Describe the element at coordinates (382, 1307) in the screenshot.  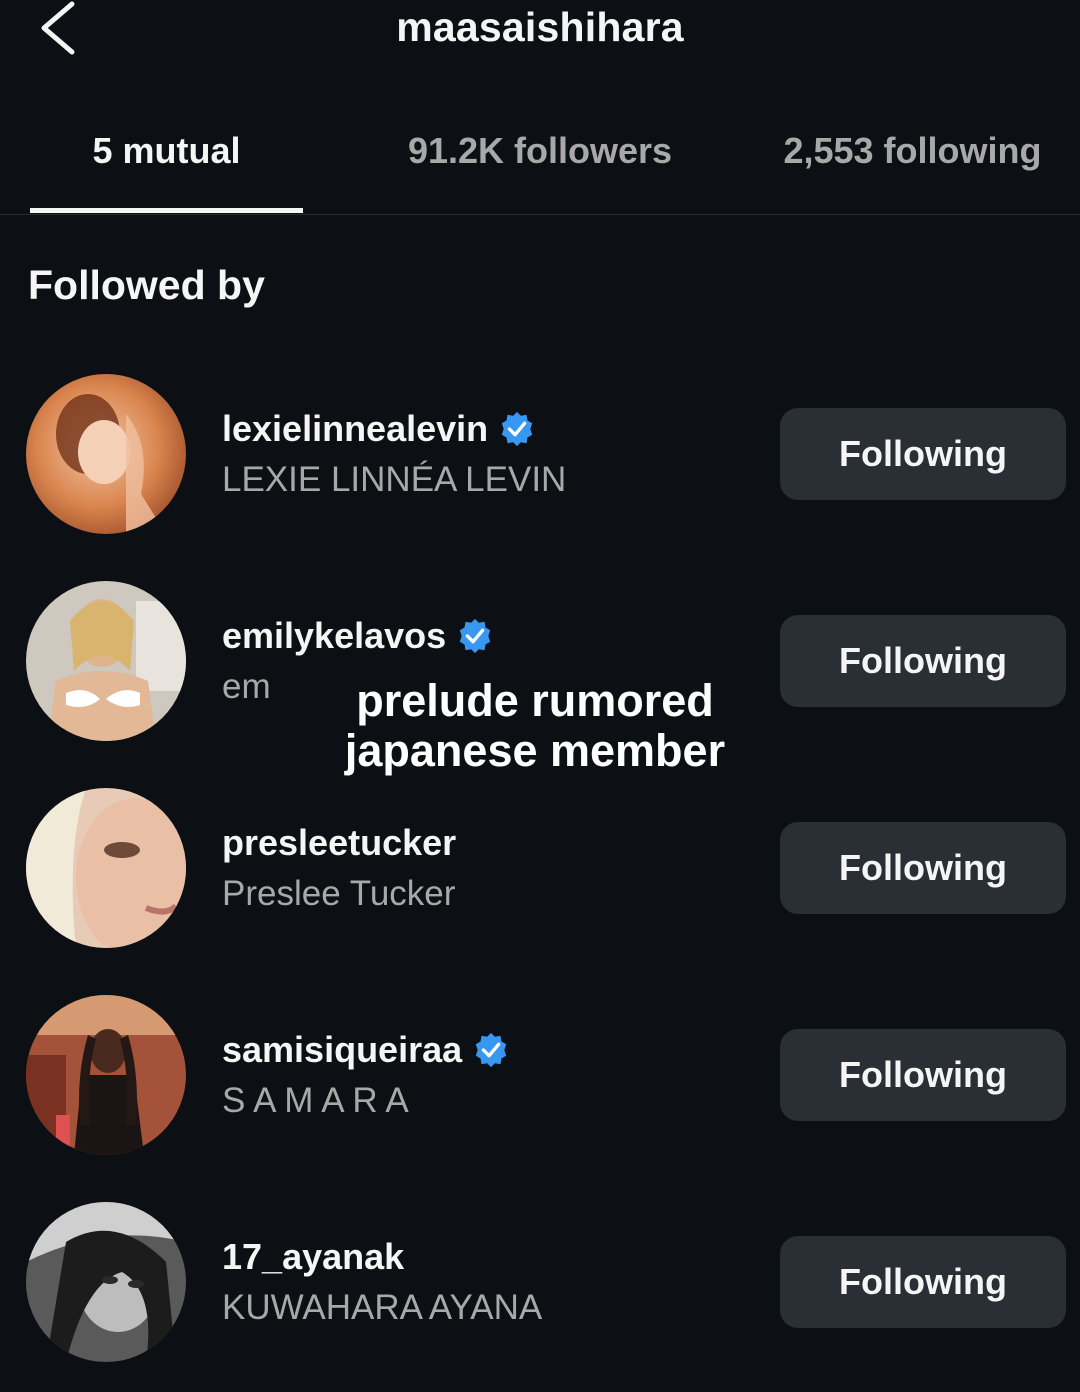
I see `full-name: KUWAHARA AYANA` at that location.